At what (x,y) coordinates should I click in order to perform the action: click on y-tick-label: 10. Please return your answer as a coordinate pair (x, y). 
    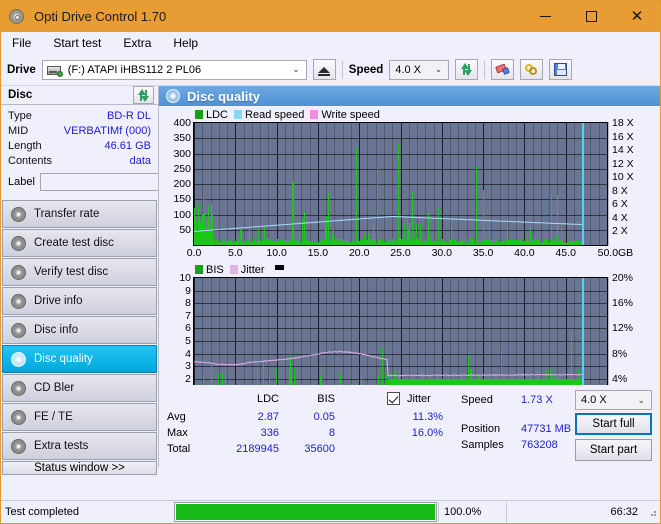
    Looking at the image, I should click on (185, 278).